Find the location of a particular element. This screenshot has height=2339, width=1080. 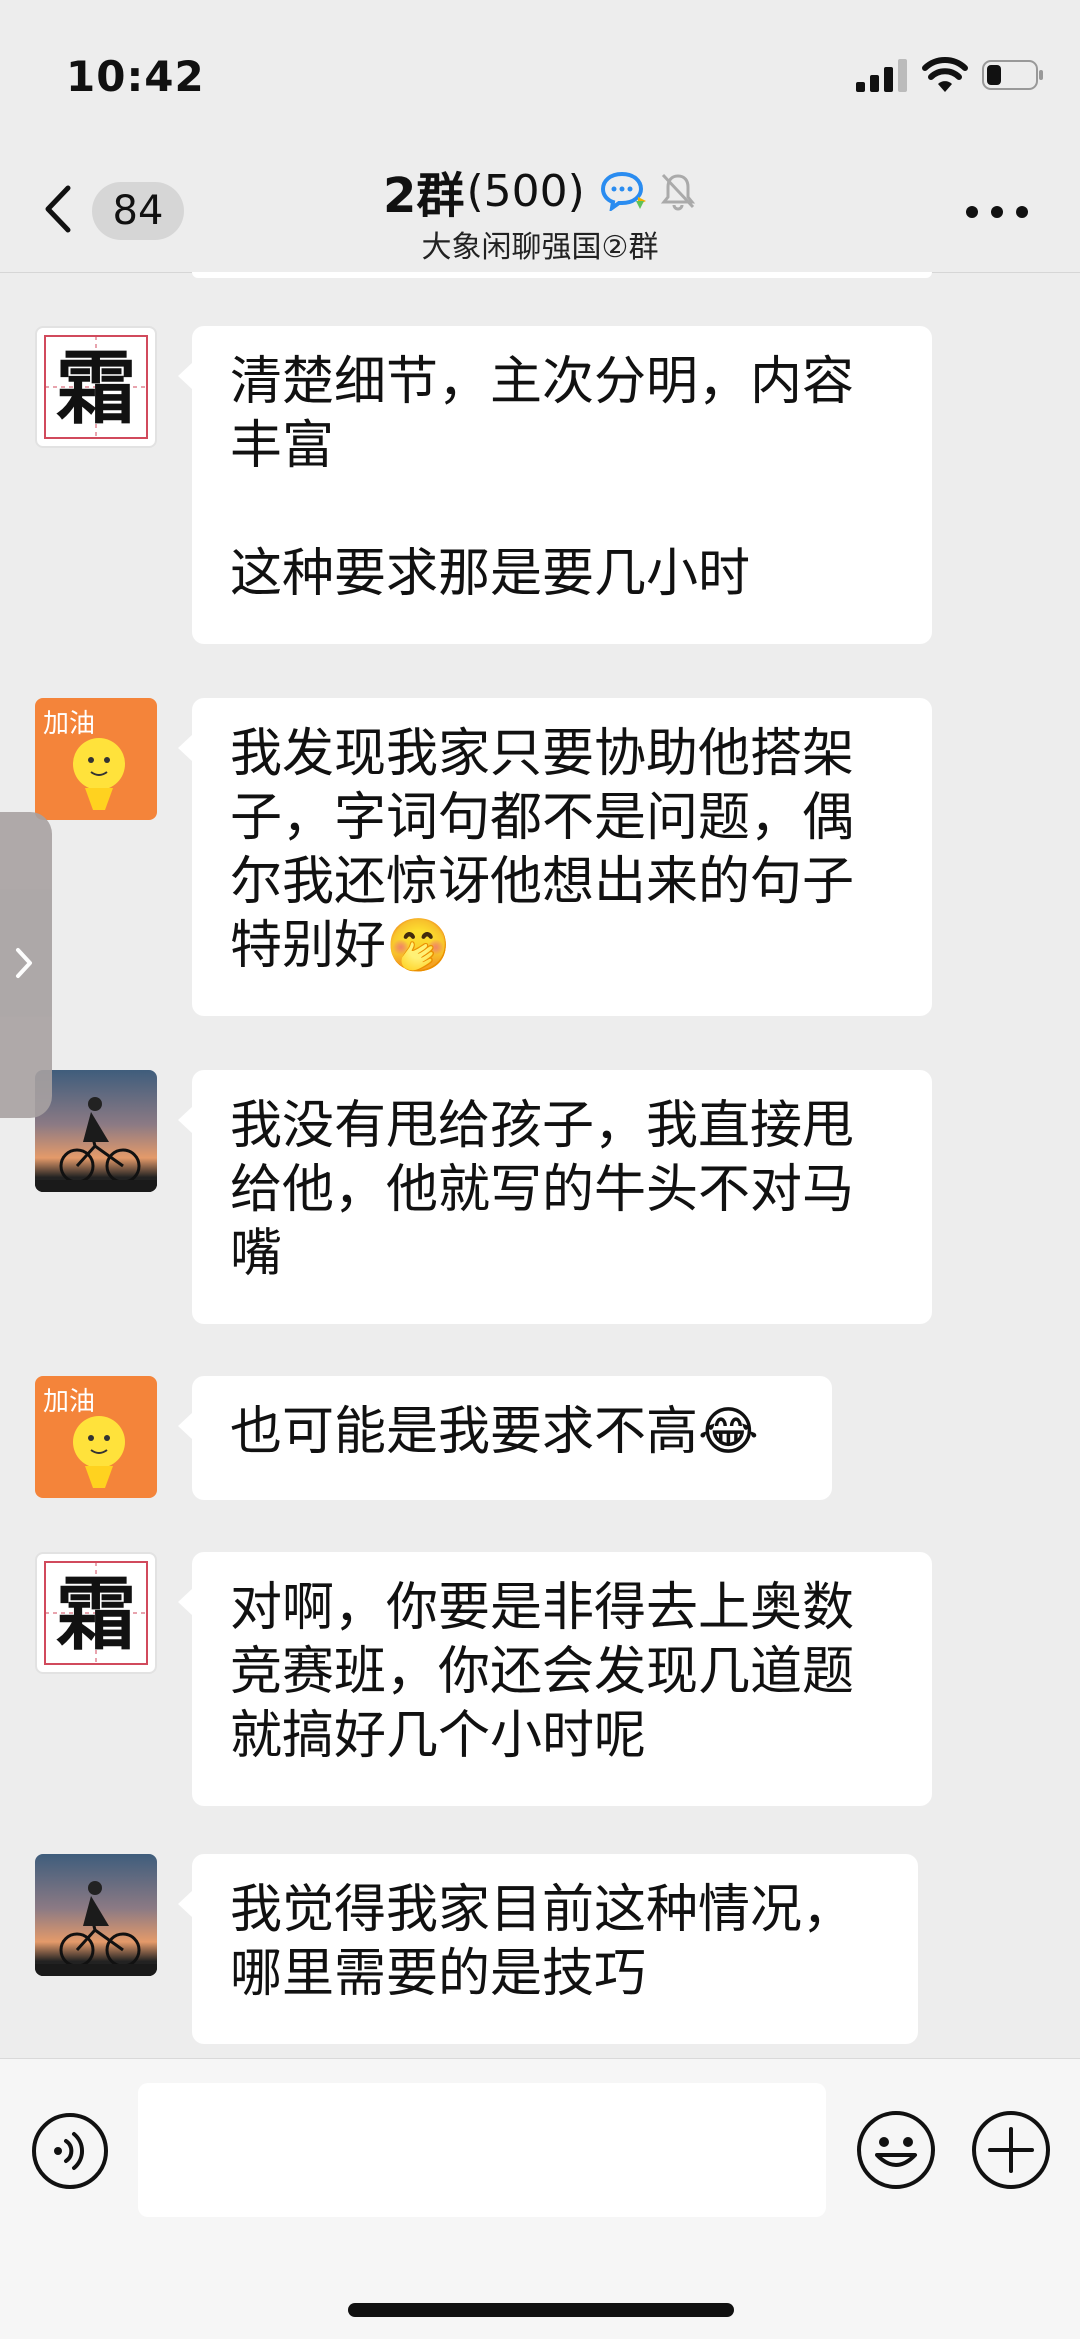

message-bubble: 清楚细节，主次分明，内容 丰富 这种要求那是要几小时 is located at coordinates (555, 485).